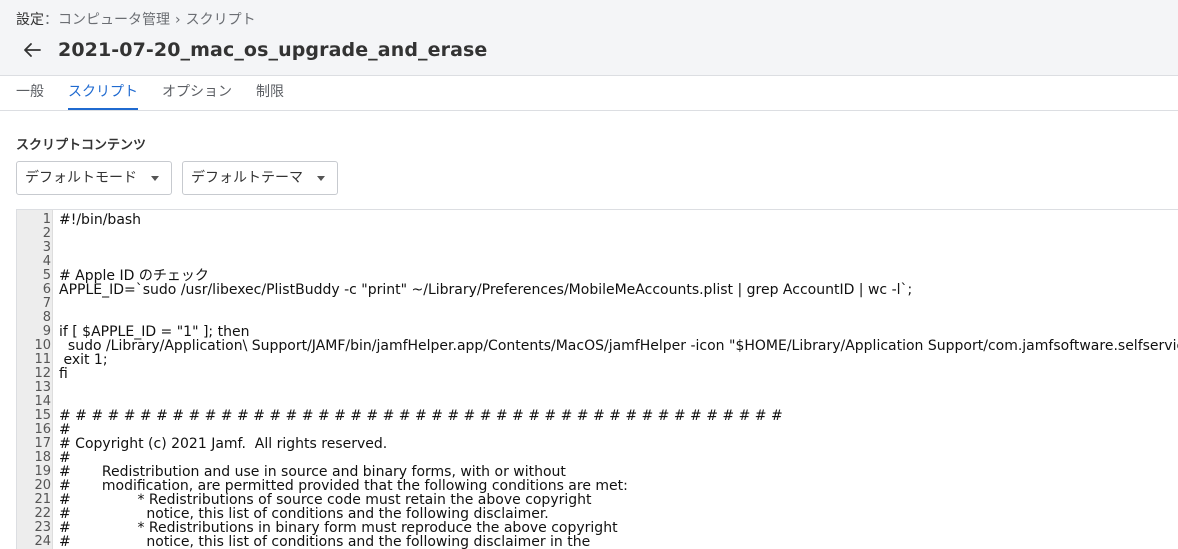  Describe the element at coordinates (597, 234) in the screenshot. I see `code-line: 2` at that location.